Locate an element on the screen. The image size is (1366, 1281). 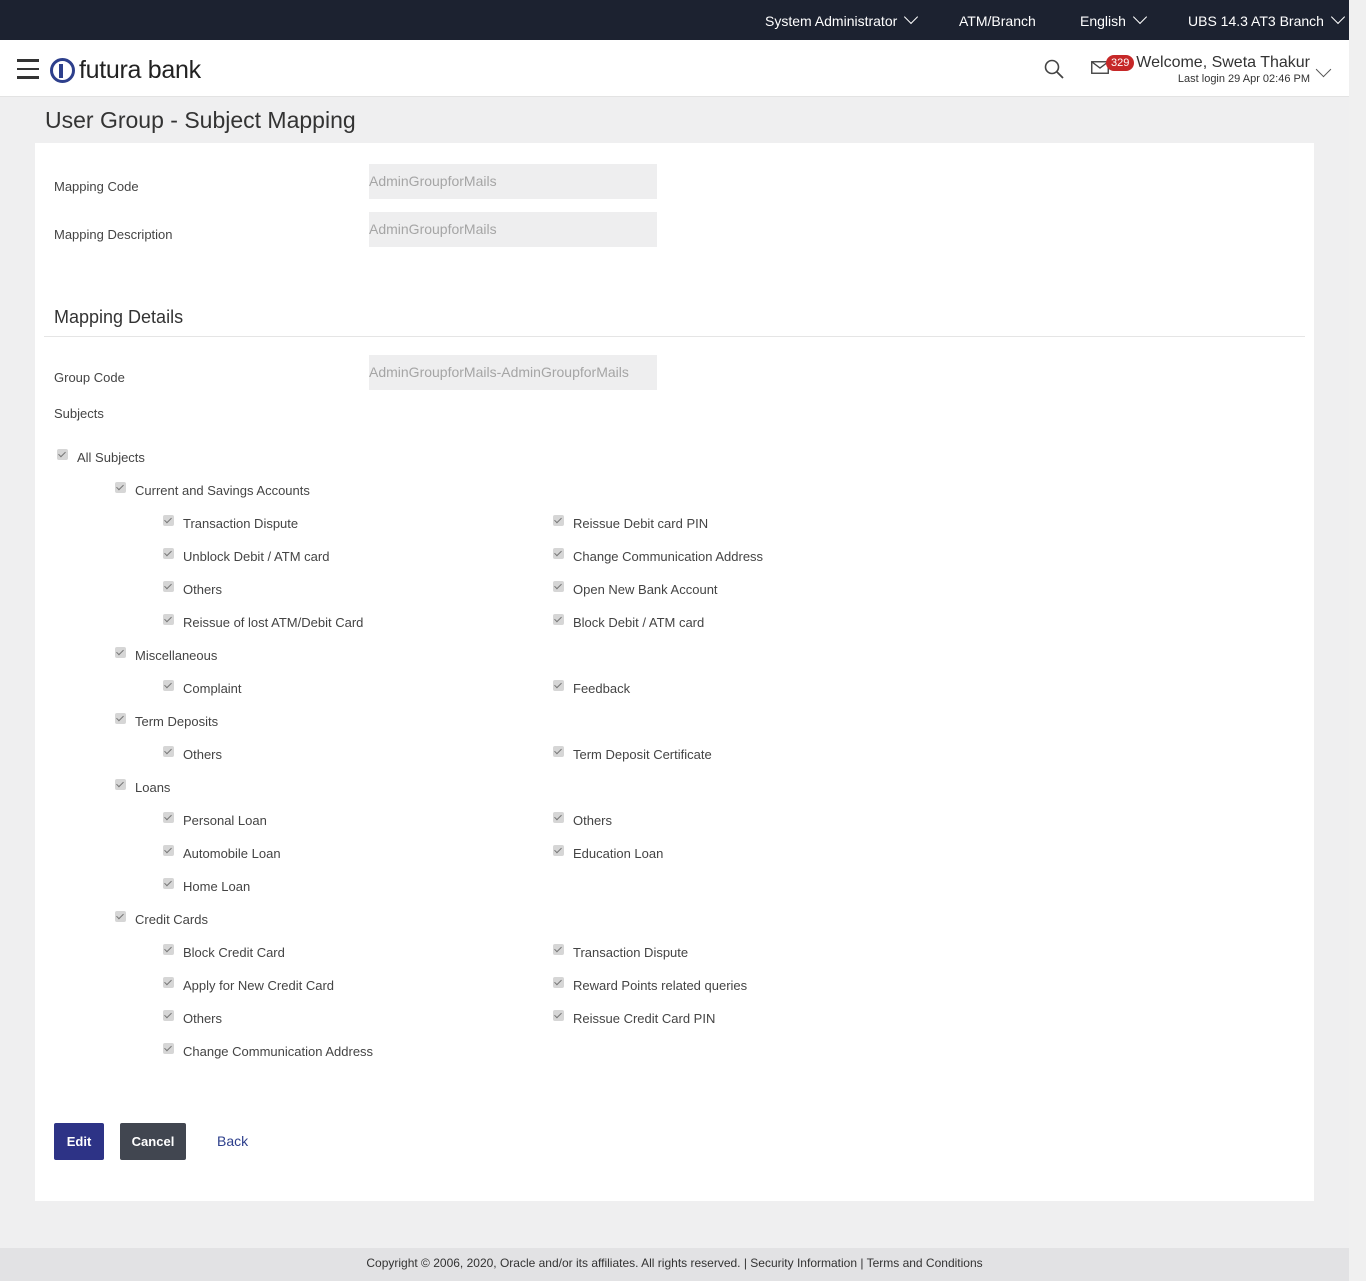
checkbox-label: Block Debit / ATM card is located at coordinates (639, 622).